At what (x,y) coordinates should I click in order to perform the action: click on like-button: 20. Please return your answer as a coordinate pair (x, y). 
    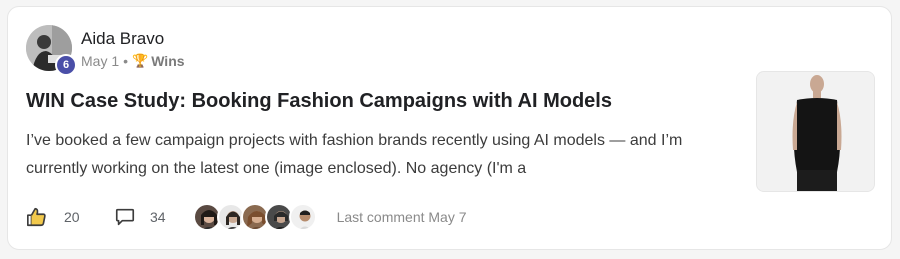
    Looking at the image, I should click on (60, 217).